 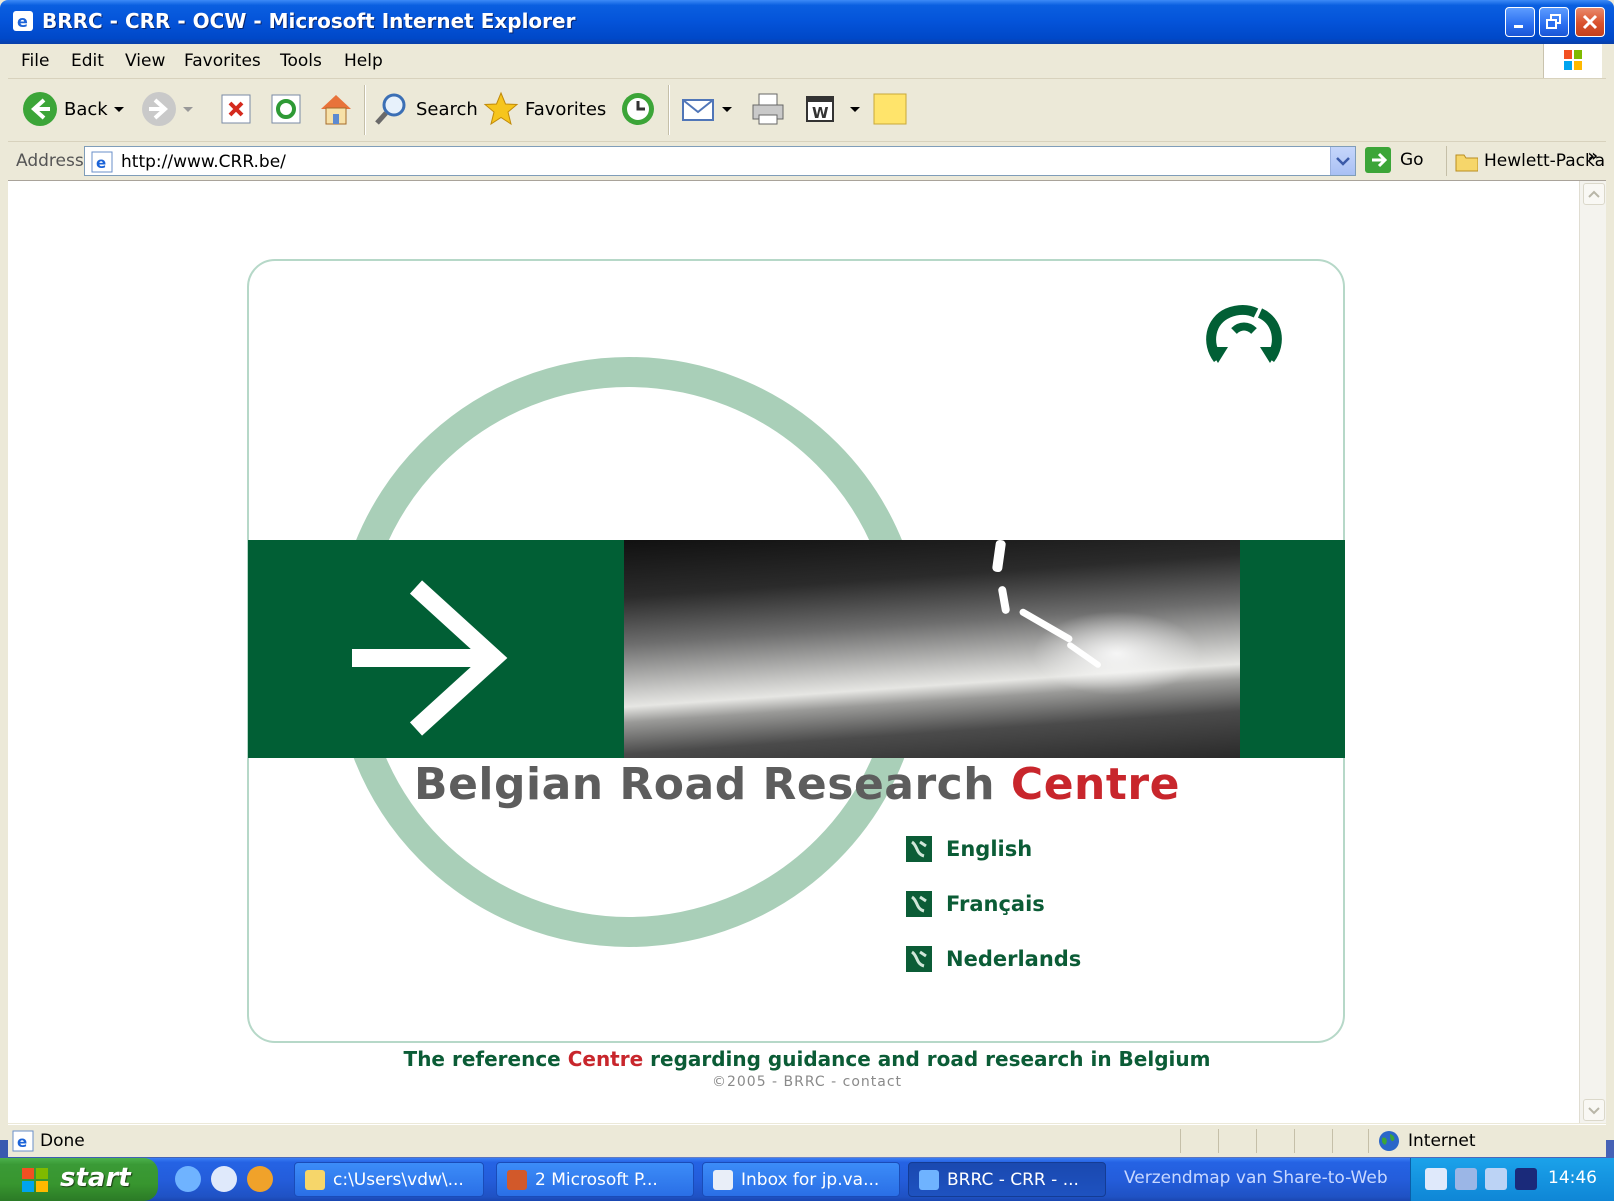 I want to click on tagline-accent: Centre, so click(x=605, y=1059).